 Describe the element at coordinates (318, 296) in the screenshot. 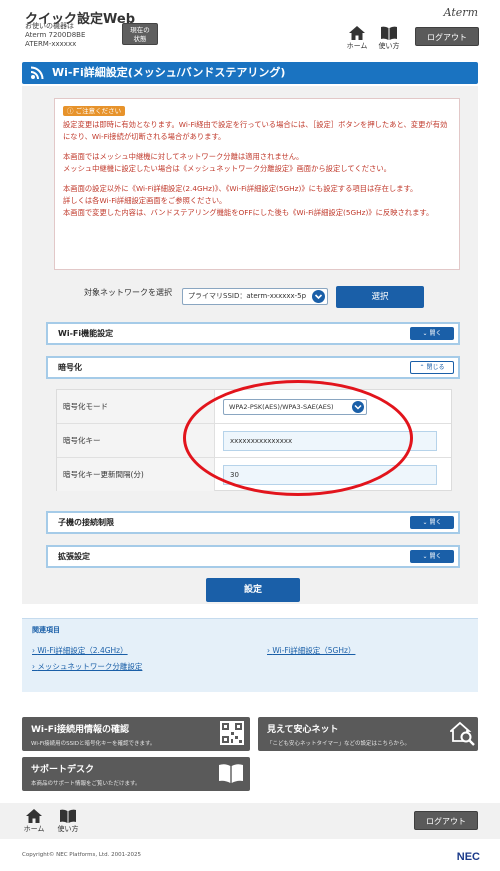

I see `chevron-down-icon` at that location.